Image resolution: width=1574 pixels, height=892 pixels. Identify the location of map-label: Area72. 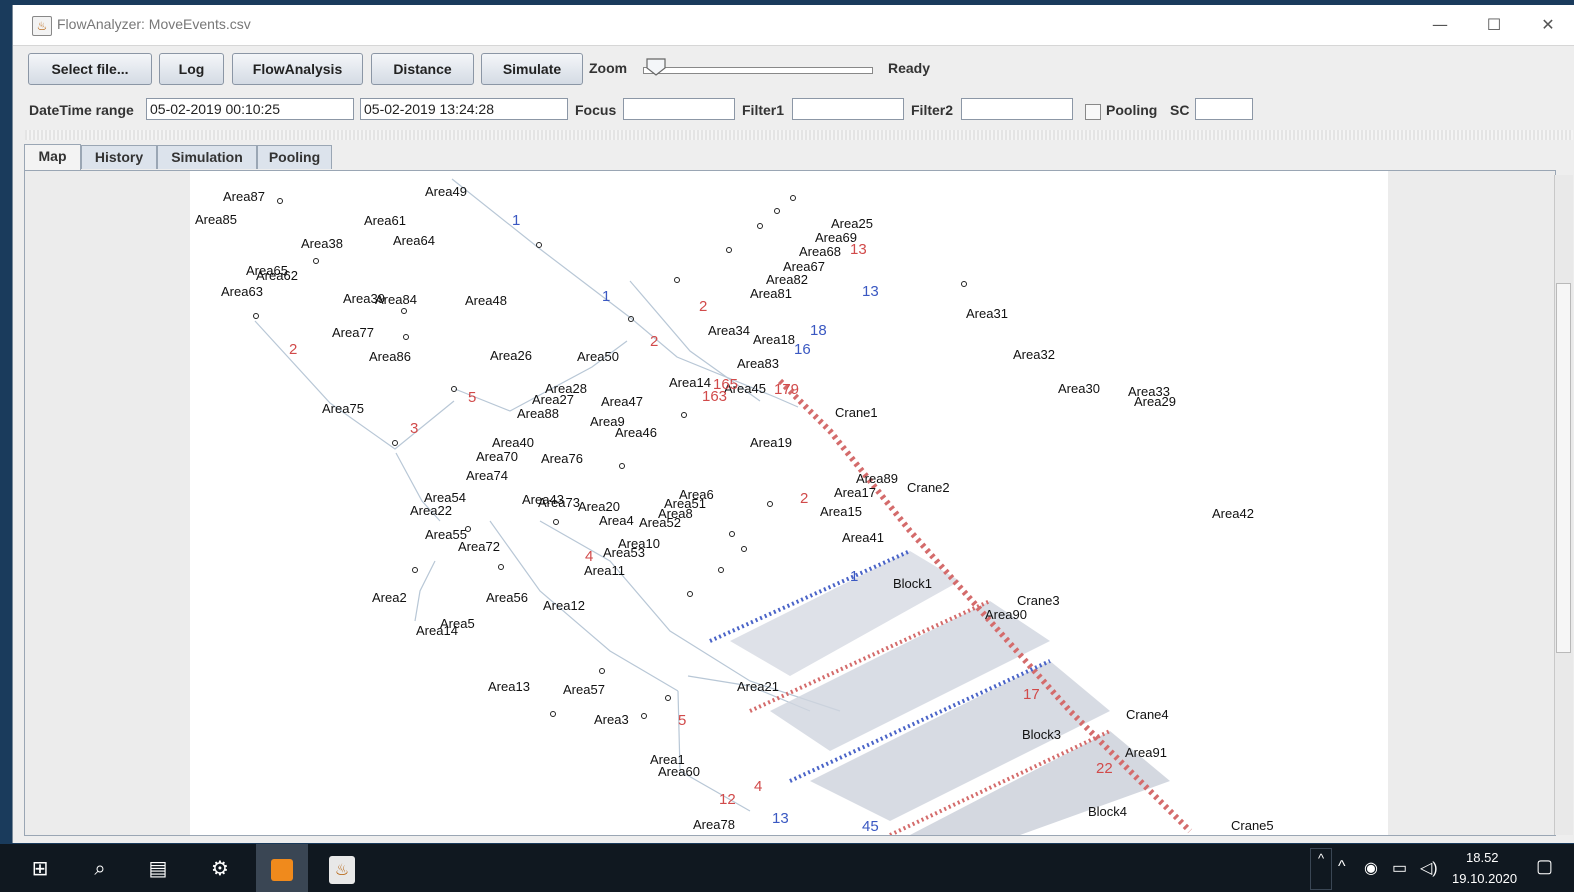
(479, 546).